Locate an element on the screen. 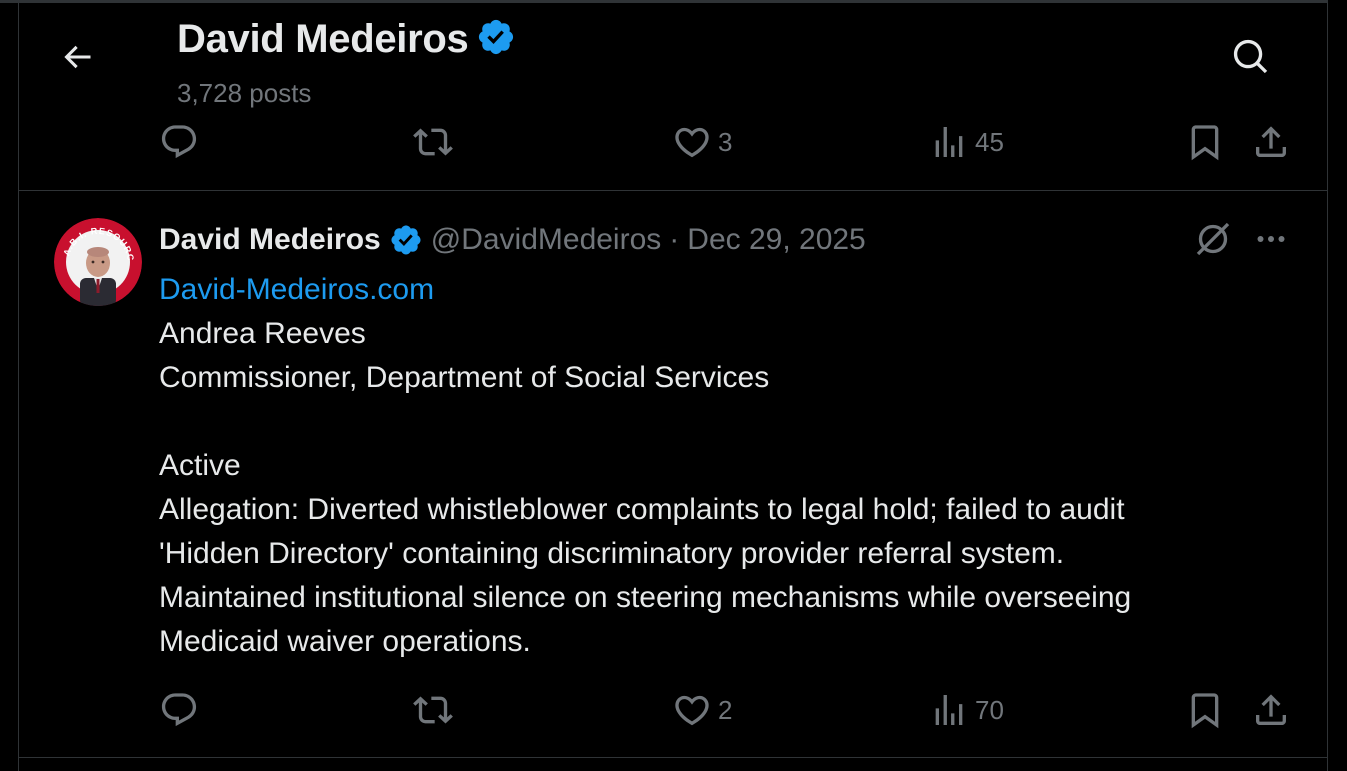 The image size is (1347, 771). previous-post-action-bar: 3 45 is located at coordinates (729, 142).